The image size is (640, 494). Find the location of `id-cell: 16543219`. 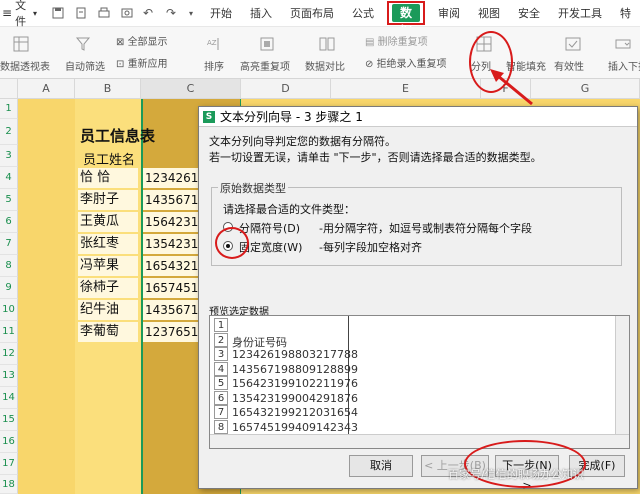

id-cell: 16543219 is located at coordinates (171, 266).